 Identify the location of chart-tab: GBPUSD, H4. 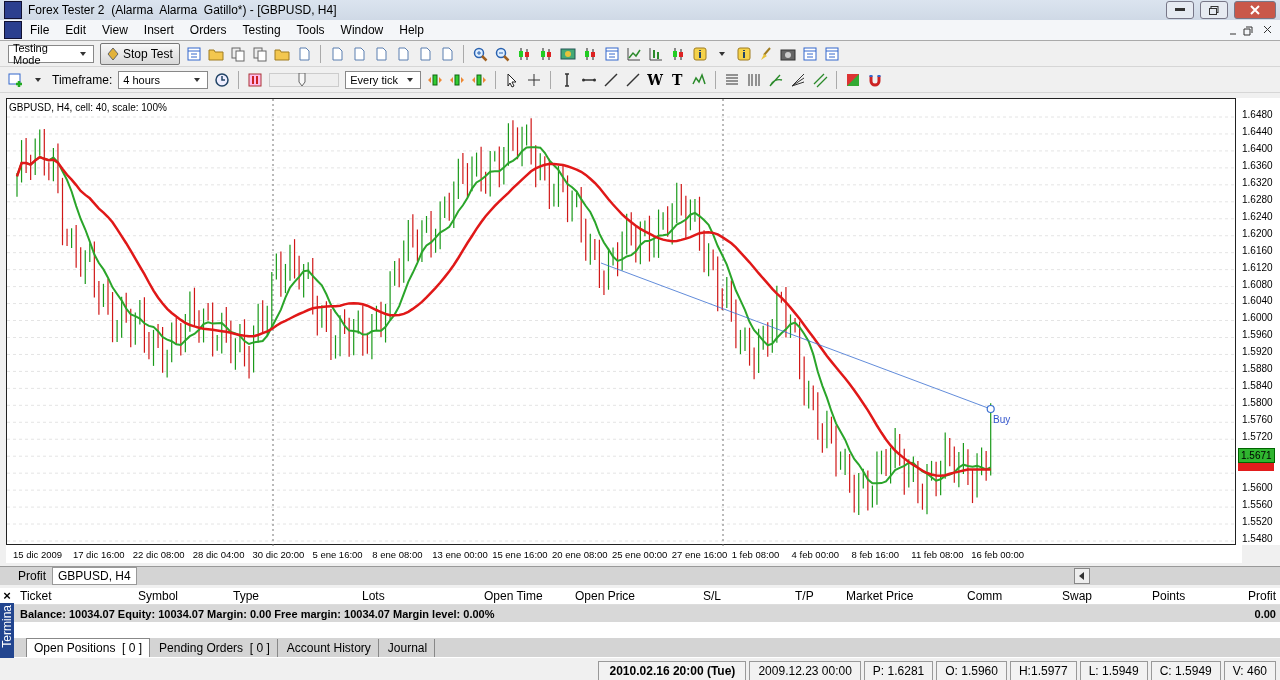
(94, 576).